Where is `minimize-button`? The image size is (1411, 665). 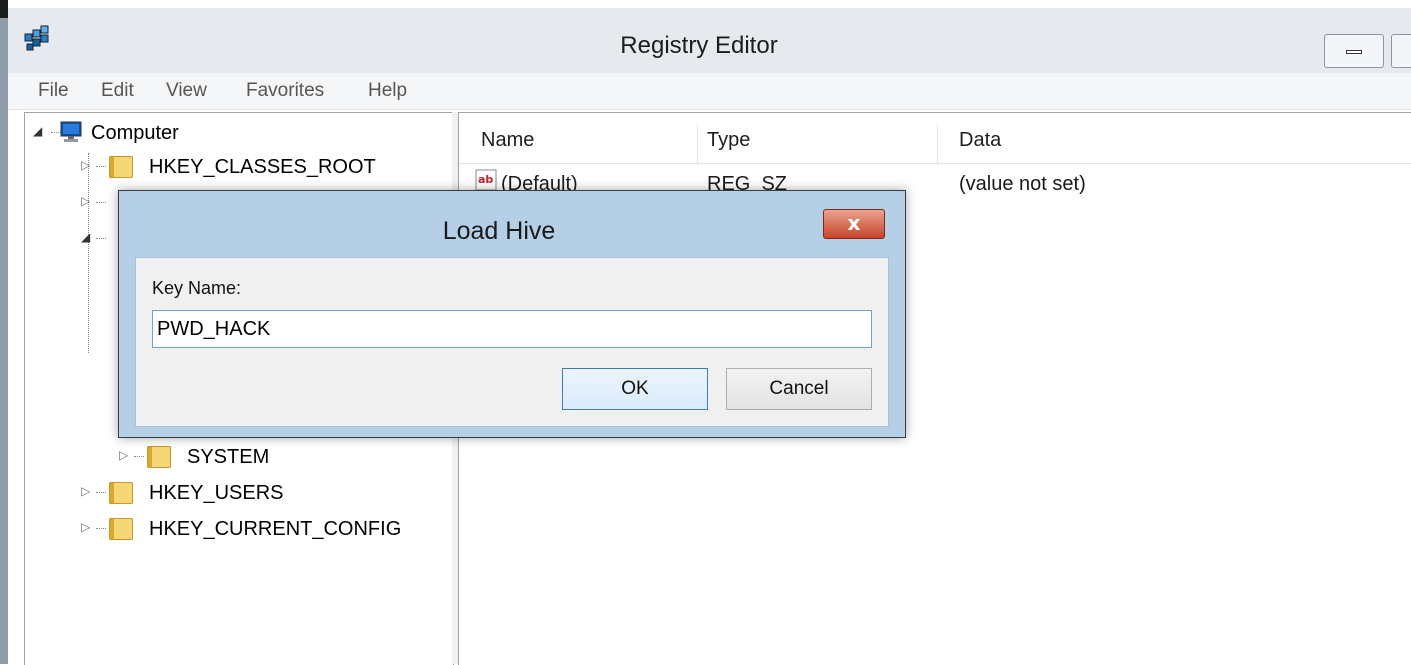
minimize-button is located at coordinates (1354, 51).